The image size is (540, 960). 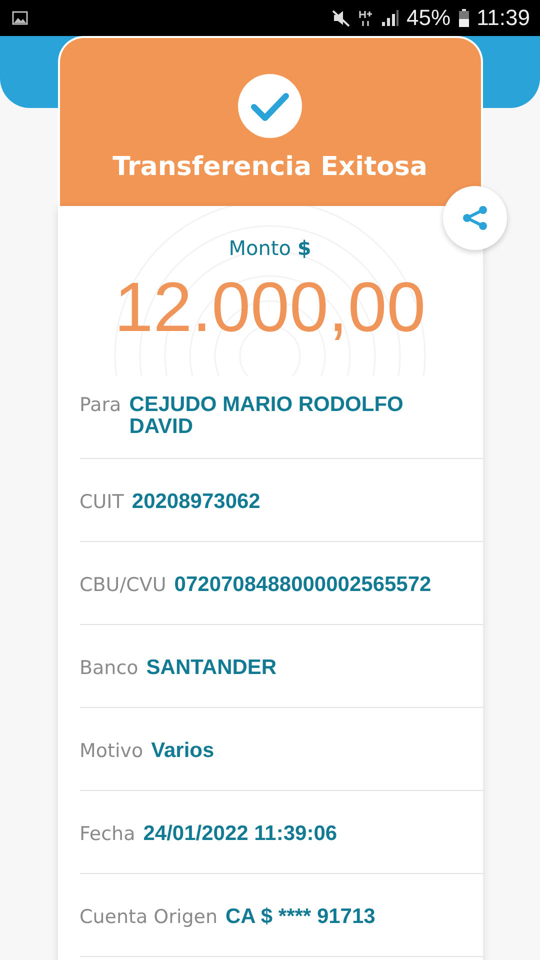 What do you see at coordinates (365, 18) in the screenshot?
I see `network-type-icon` at bounding box center [365, 18].